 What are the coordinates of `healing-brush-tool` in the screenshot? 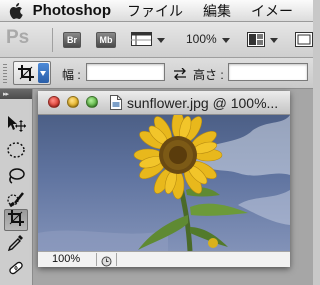 It's located at (16, 270).